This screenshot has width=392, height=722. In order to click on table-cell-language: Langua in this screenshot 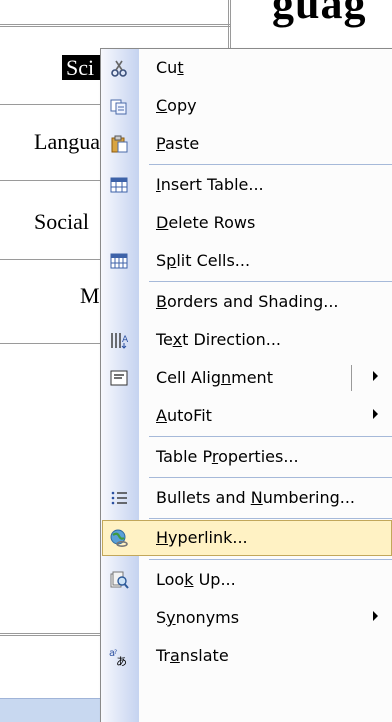, I will do `click(67, 142)`.